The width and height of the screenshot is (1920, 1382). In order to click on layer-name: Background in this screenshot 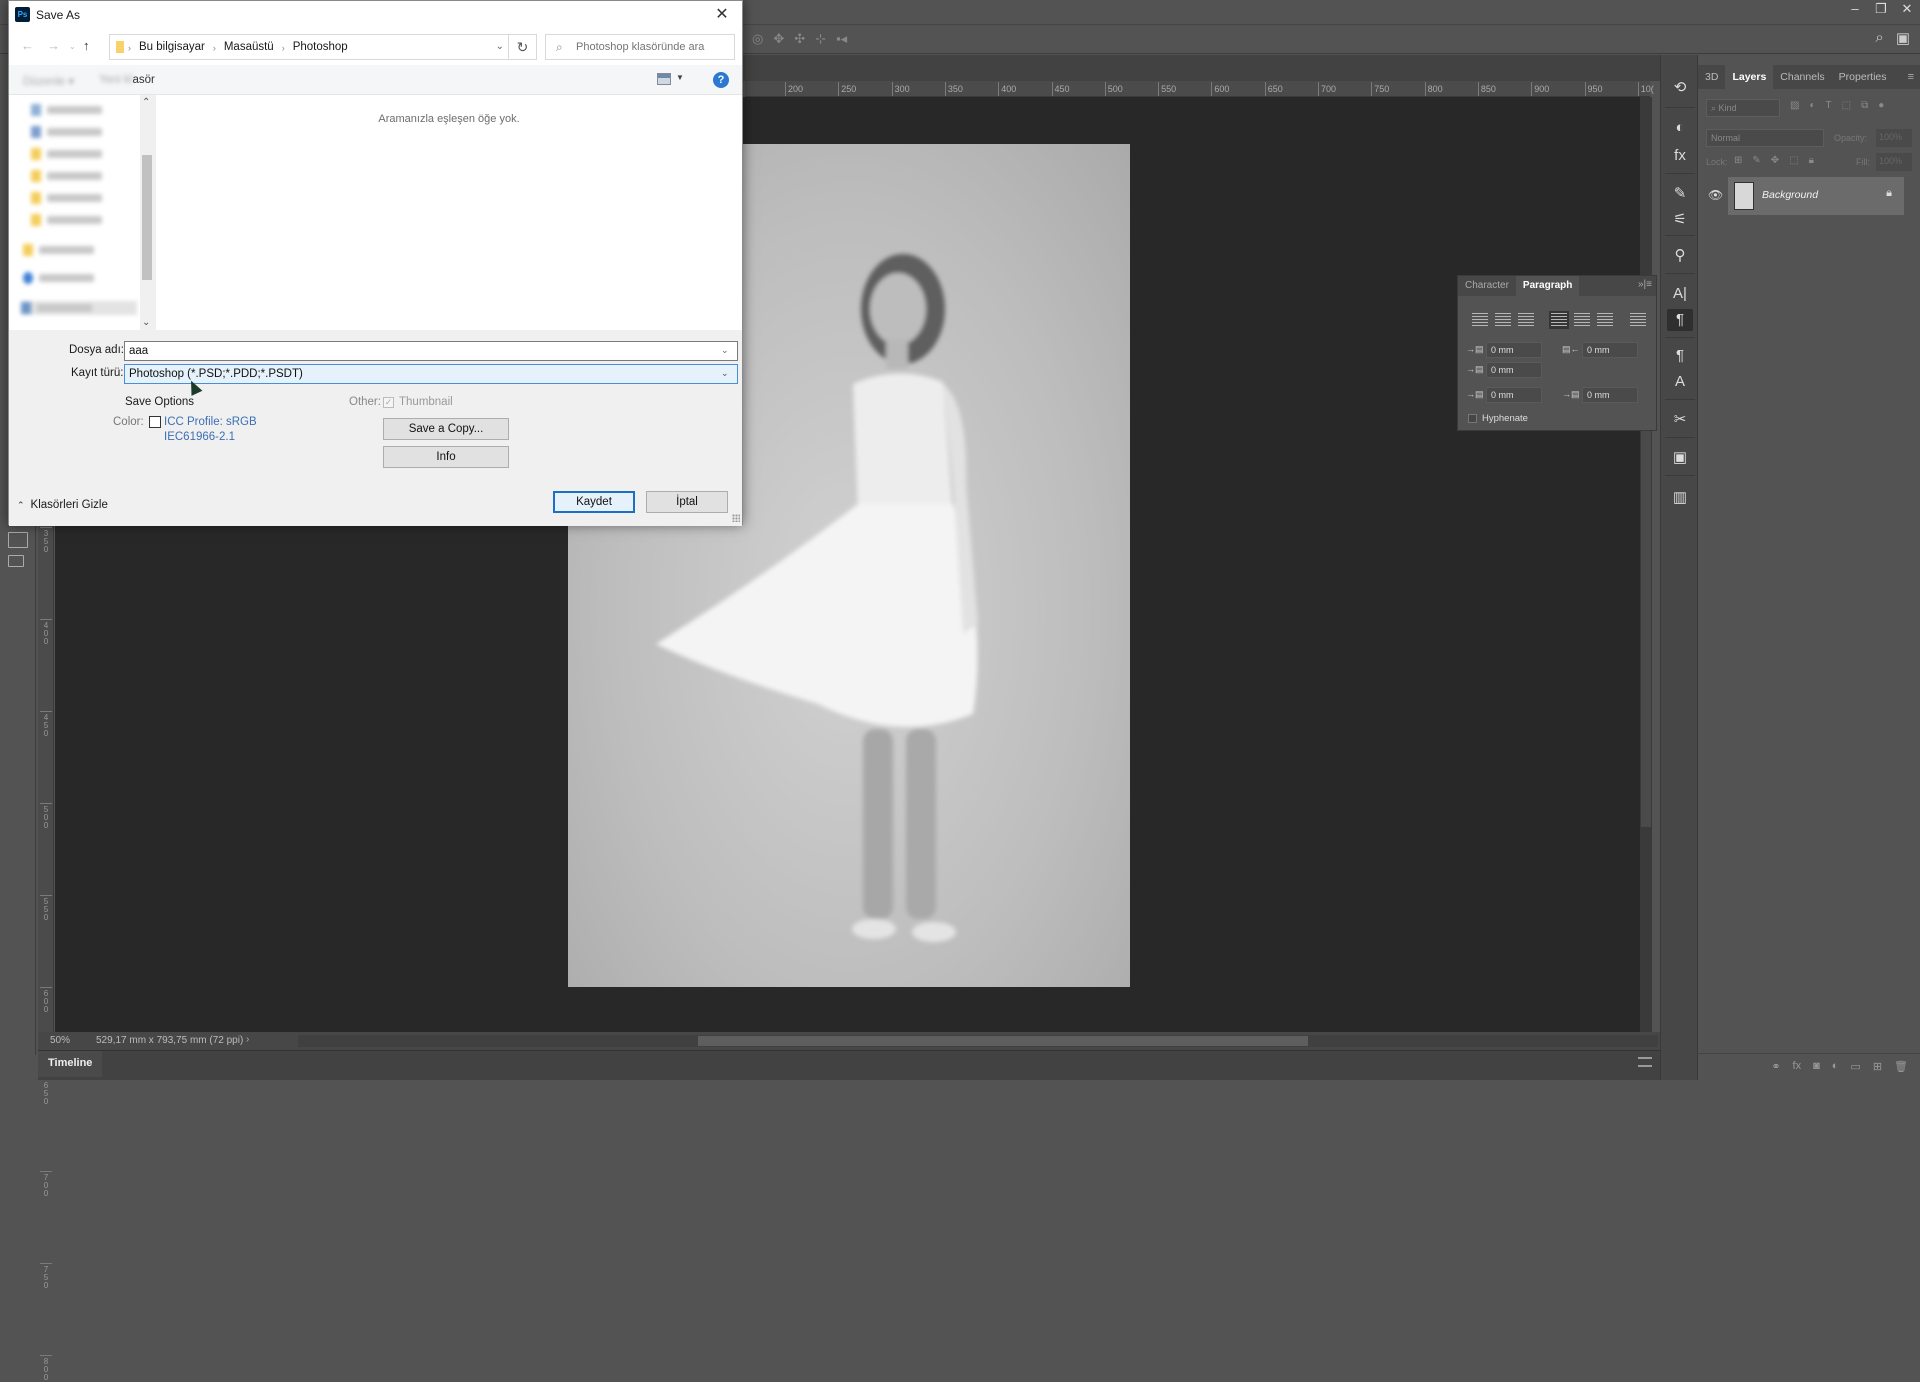, I will do `click(1790, 195)`.